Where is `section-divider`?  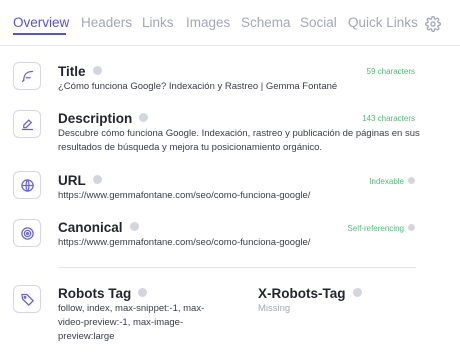
section-divider is located at coordinates (237, 267).